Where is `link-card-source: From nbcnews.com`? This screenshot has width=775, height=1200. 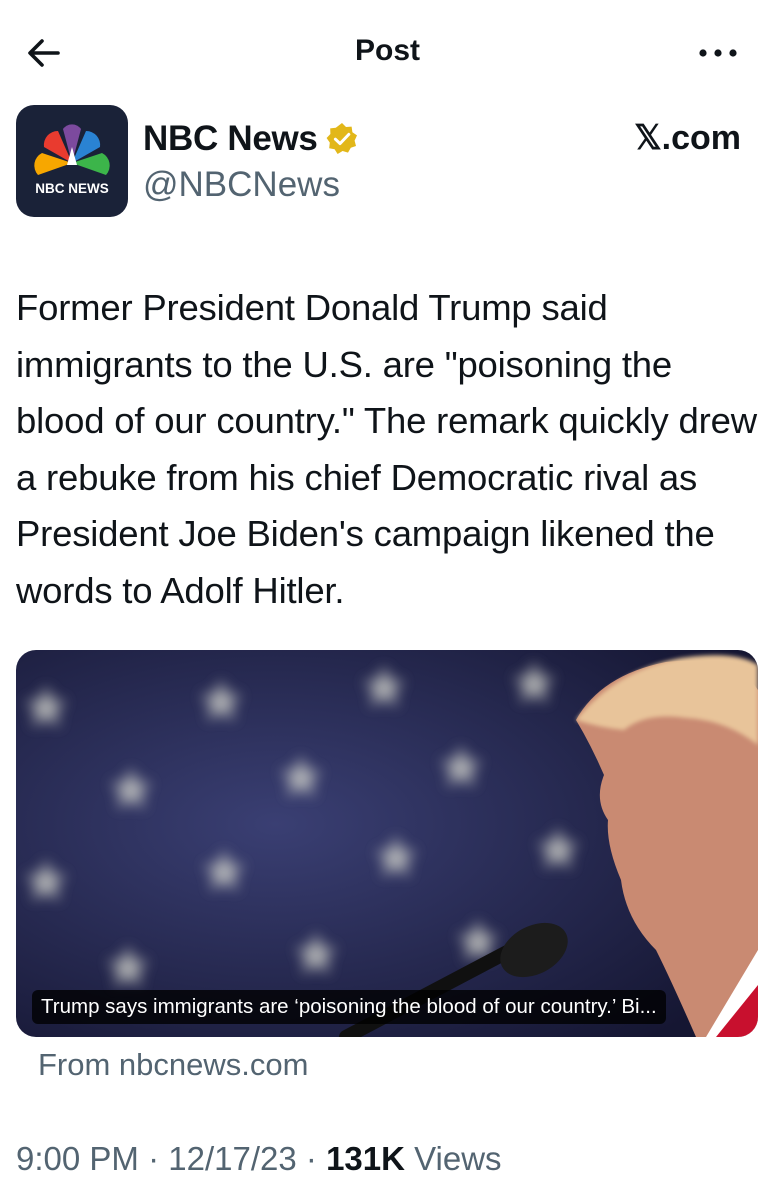 link-card-source: From nbcnews.com is located at coordinates (173, 1065).